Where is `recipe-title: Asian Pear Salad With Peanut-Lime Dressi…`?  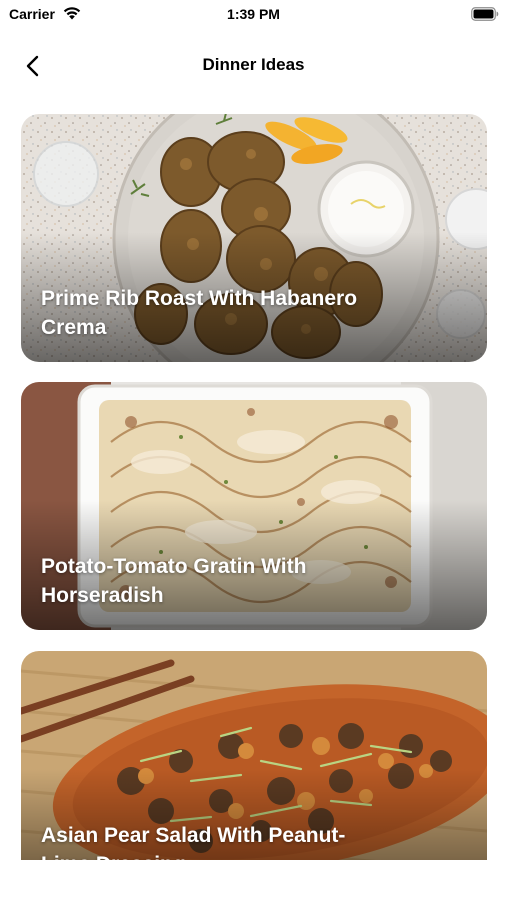 recipe-title: Asian Pear Salad With Peanut-Lime Dressi… is located at coordinates (193, 842).